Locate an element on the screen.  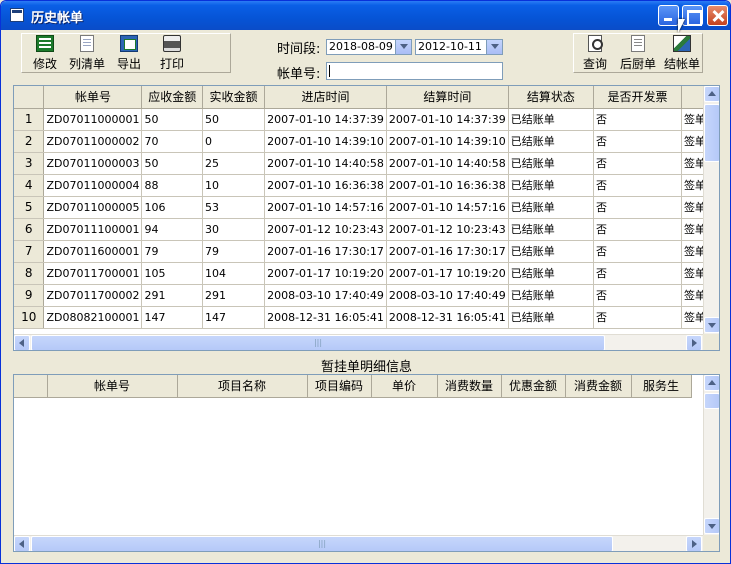
table-cell: 104 is located at coordinates (234, 273).